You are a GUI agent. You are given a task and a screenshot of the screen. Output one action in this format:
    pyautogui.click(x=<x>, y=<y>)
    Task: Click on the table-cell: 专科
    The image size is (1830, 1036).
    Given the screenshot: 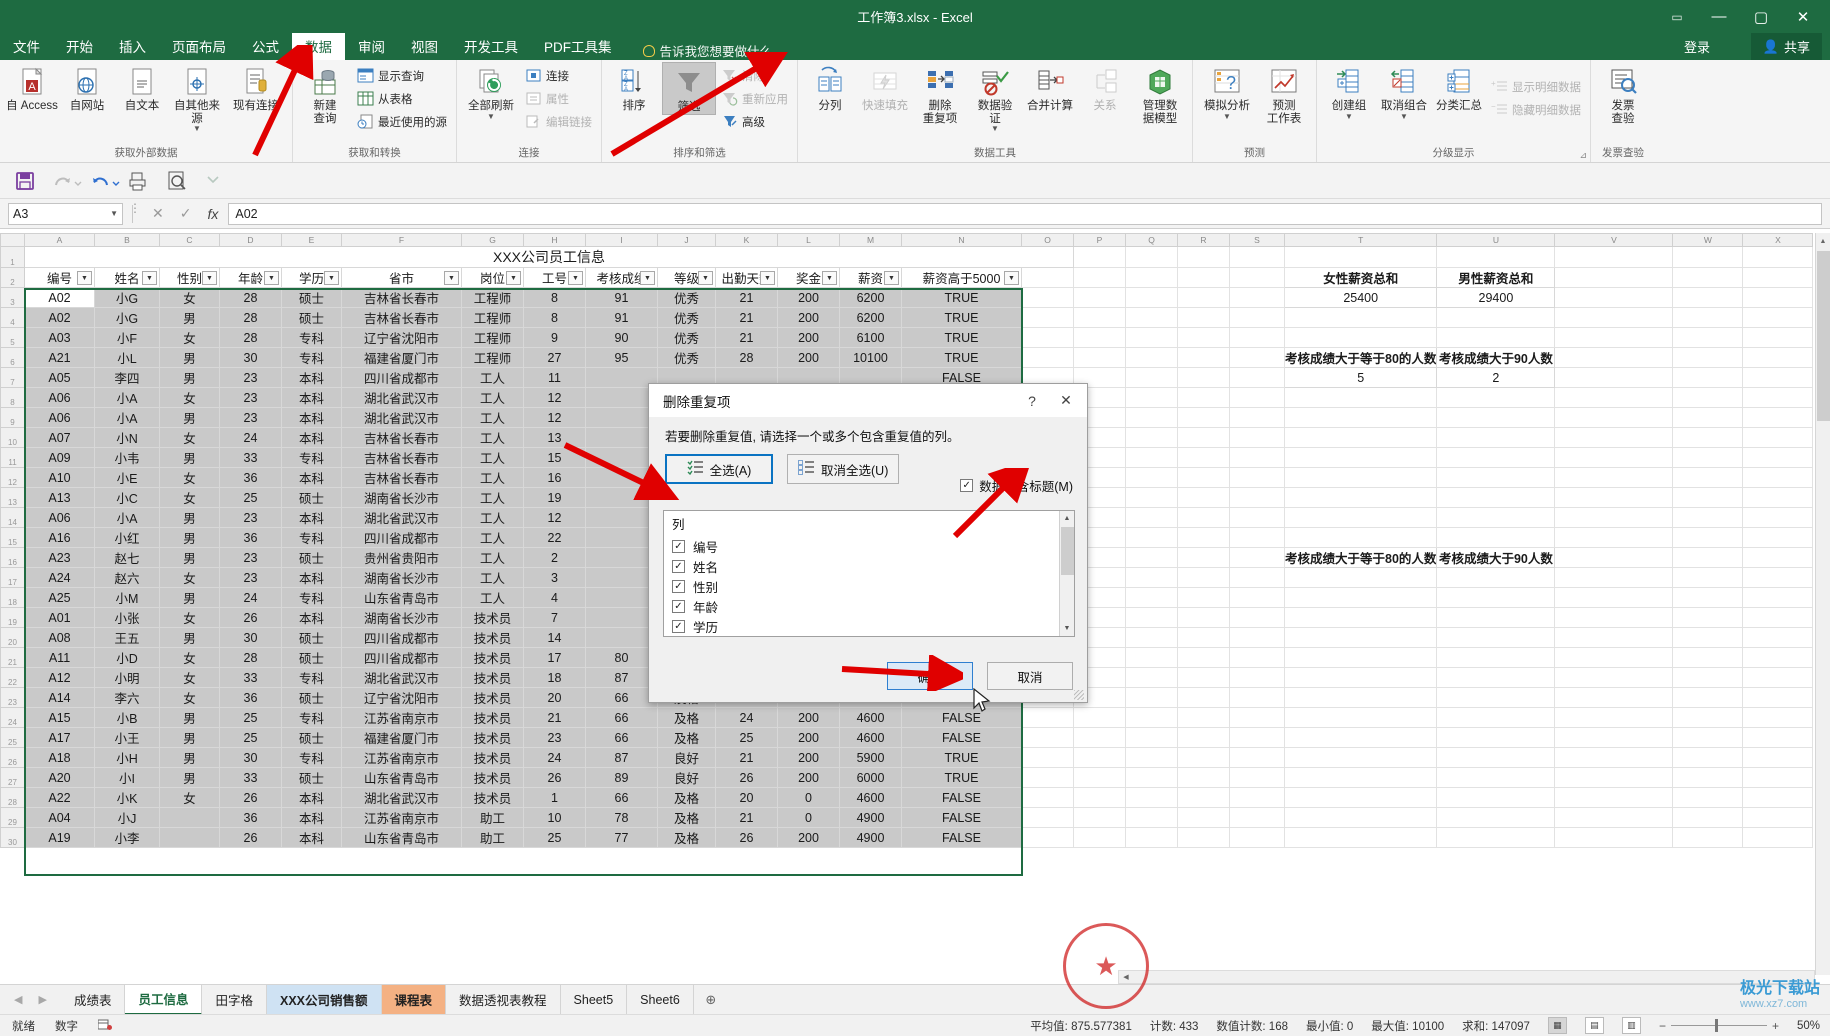 What is the action you would take?
    pyautogui.click(x=311, y=677)
    